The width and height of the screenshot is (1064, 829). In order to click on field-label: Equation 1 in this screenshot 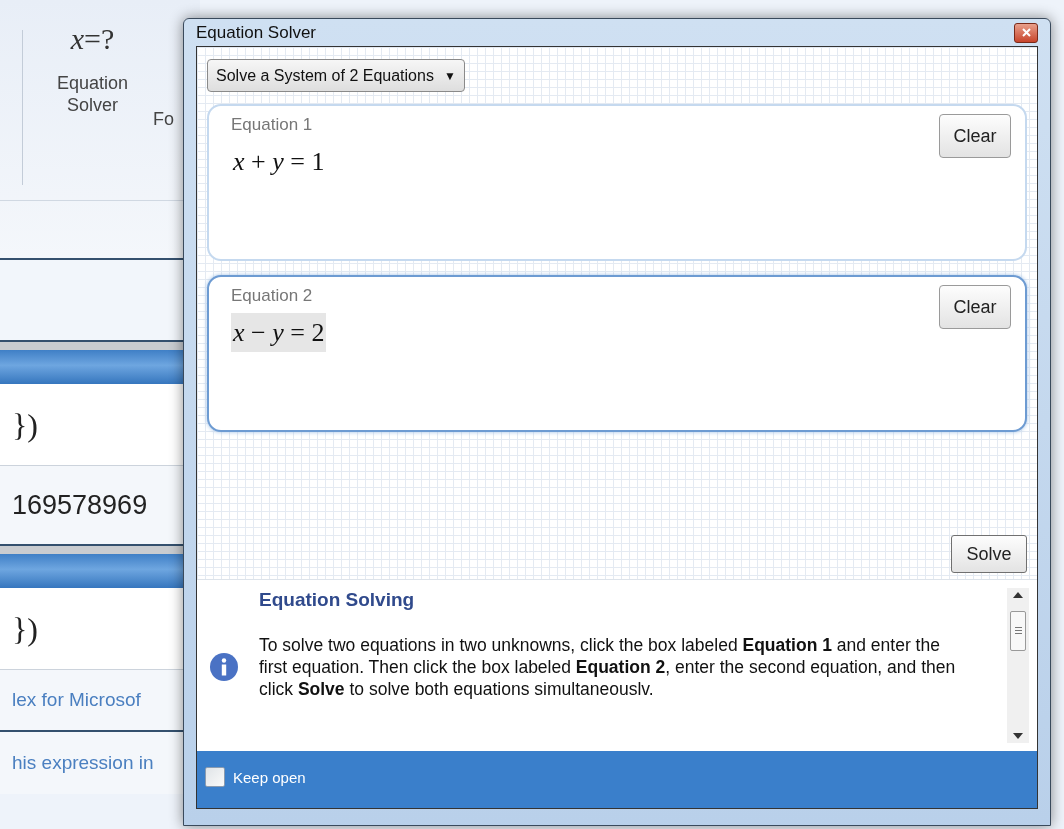, I will do `click(272, 125)`.